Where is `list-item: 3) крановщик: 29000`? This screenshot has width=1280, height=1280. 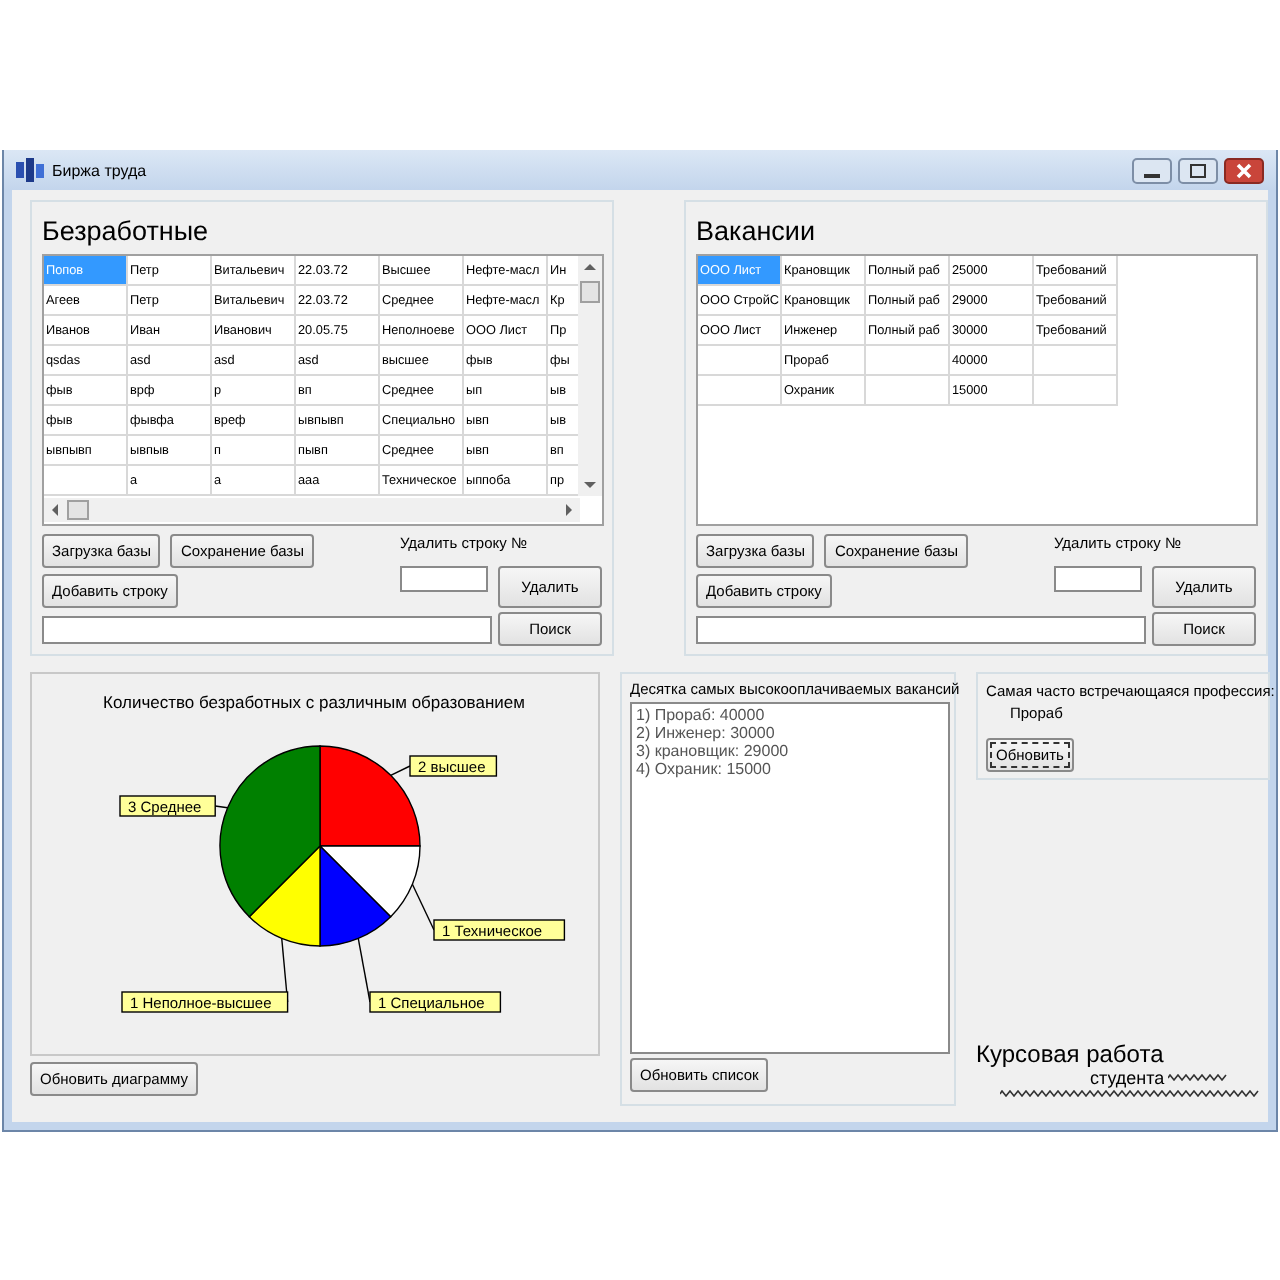 list-item: 3) крановщик: 29000 is located at coordinates (790, 751).